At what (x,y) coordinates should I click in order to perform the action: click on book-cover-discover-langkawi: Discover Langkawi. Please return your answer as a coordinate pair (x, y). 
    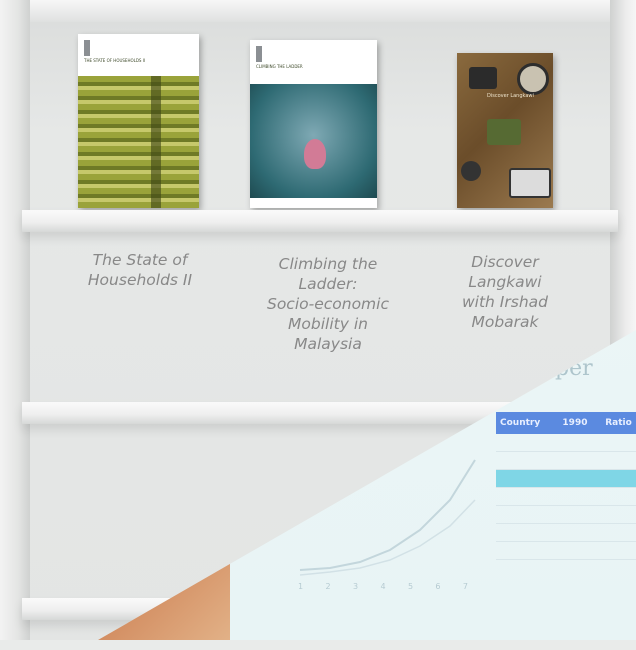
    Looking at the image, I should click on (505, 130).